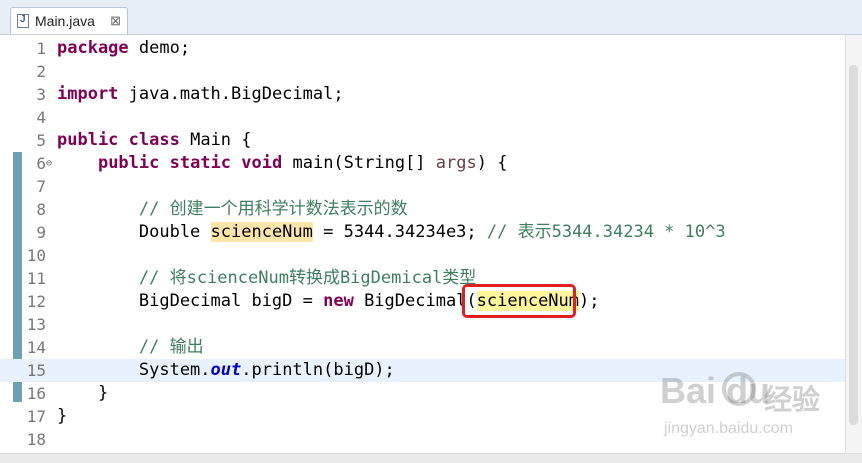  Describe the element at coordinates (49, 163) in the screenshot. I see `fold-toggle-icon: ⊖` at that location.